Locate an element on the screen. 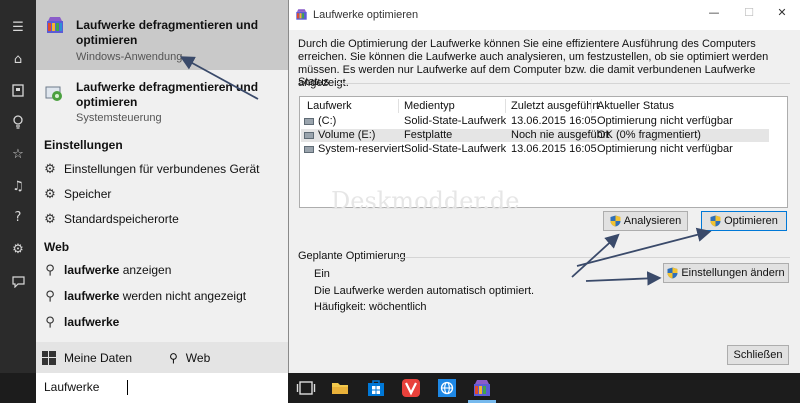 This screenshot has height=403, width=800. settings-item-default-locations: ⚙ Standardspeicherorte is located at coordinates (162, 220).